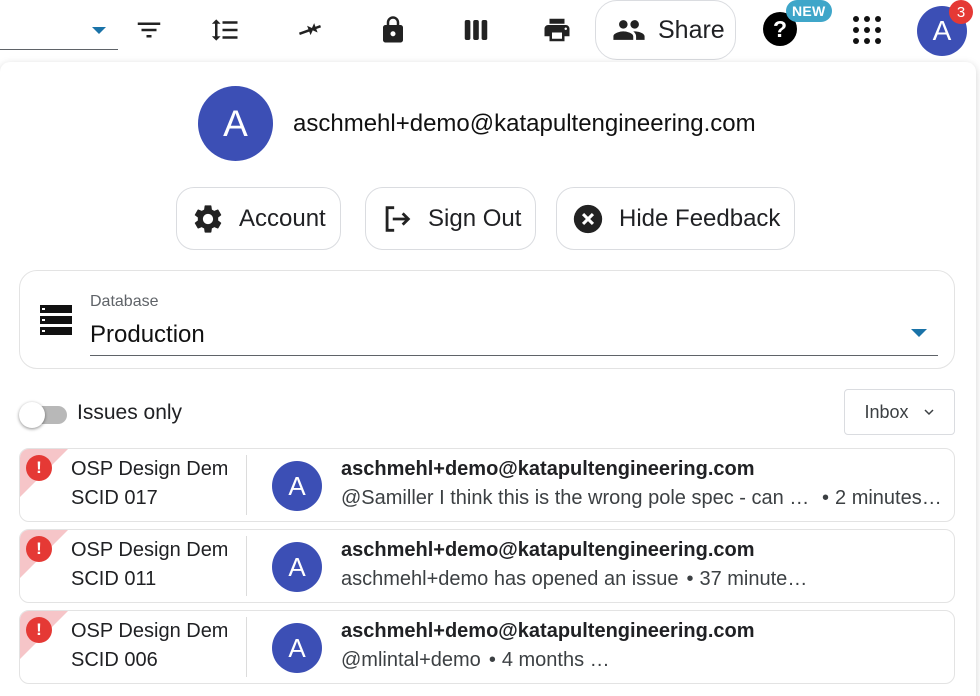 This screenshot has width=980, height=696. I want to click on issues-only-label: Issues only, so click(130, 412).